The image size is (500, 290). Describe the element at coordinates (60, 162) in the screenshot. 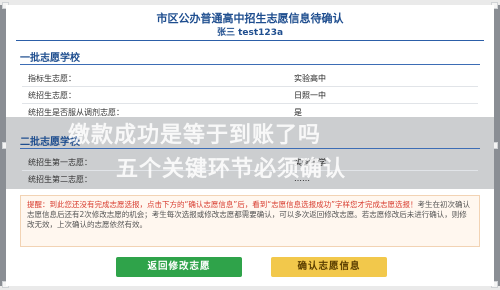

I see `row-label: 统招生第一志愿：` at that location.